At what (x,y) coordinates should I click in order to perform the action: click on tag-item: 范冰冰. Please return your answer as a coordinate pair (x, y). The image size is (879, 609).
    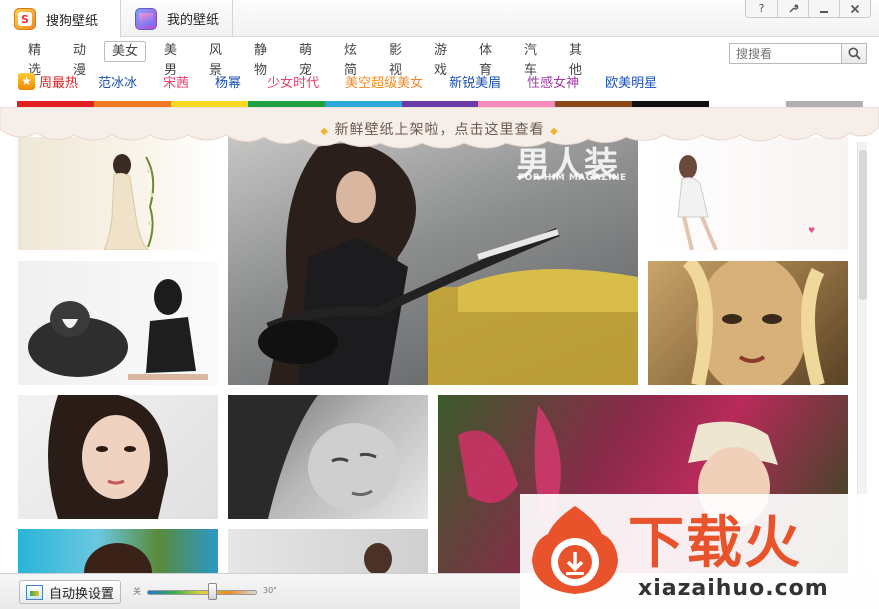
    Looking at the image, I should click on (117, 81).